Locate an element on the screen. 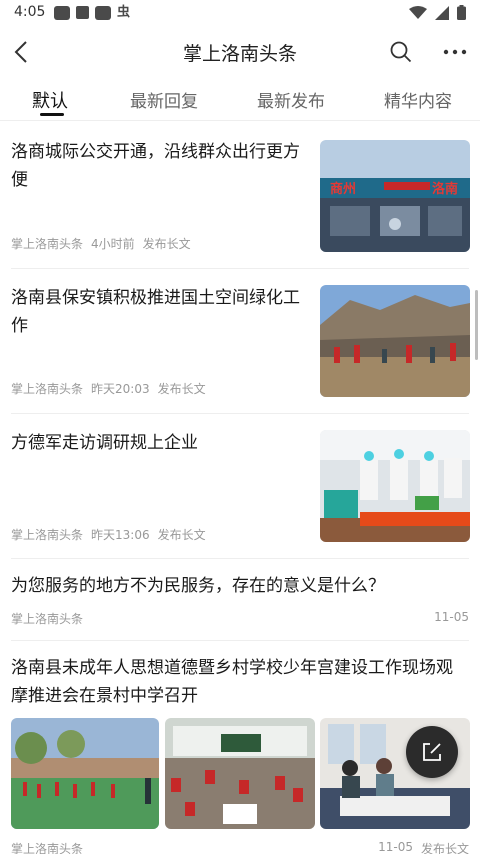 This screenshot has height=854, width=480. tree-planting-photo is located at coordinates (395, 341).